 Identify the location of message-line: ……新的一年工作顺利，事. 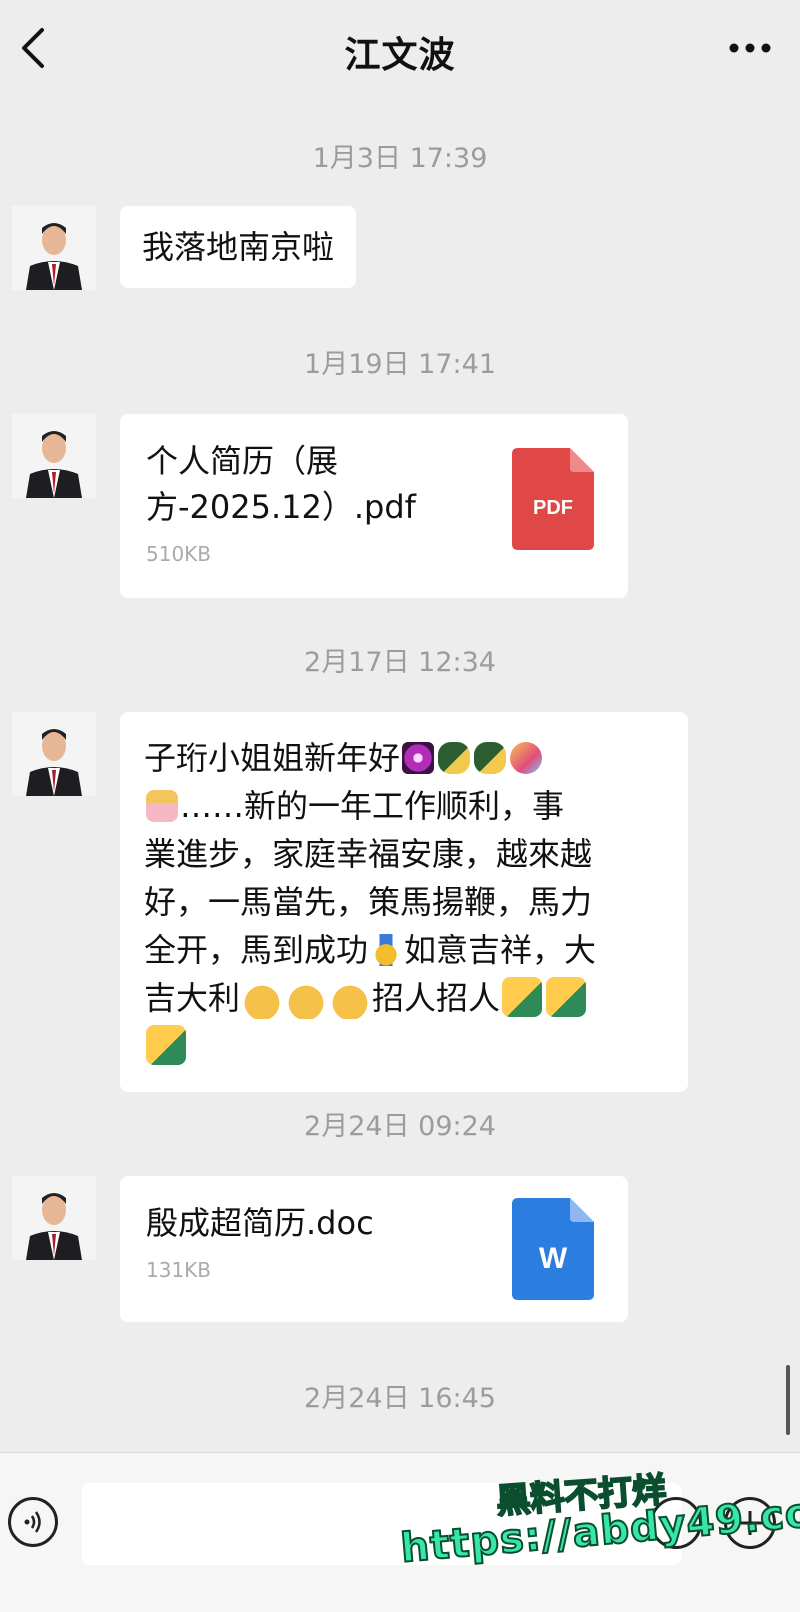
(404, 806).